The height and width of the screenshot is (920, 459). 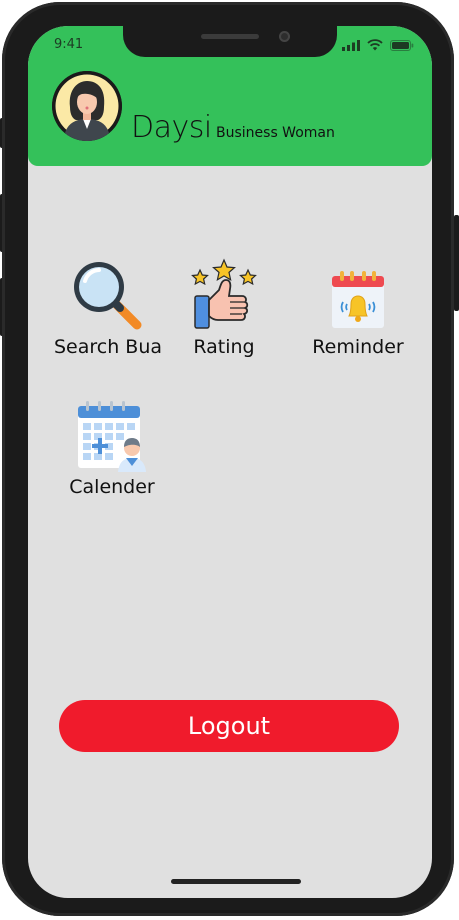 I want to click on profile-header: Daysi Business Woman, so click(x=230, y=113).